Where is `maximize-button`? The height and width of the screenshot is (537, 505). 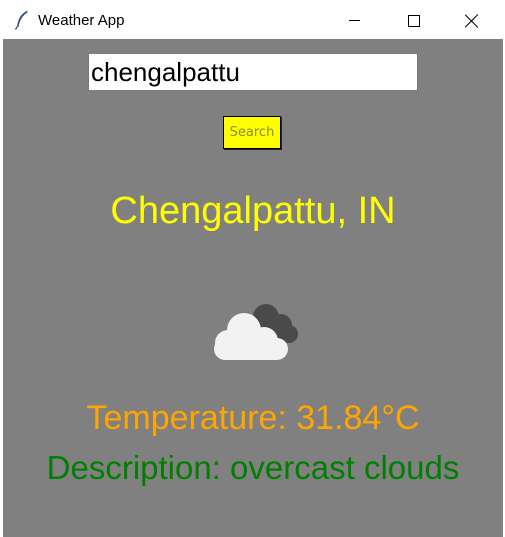 maximize-button is located at coordinates (414, 20).